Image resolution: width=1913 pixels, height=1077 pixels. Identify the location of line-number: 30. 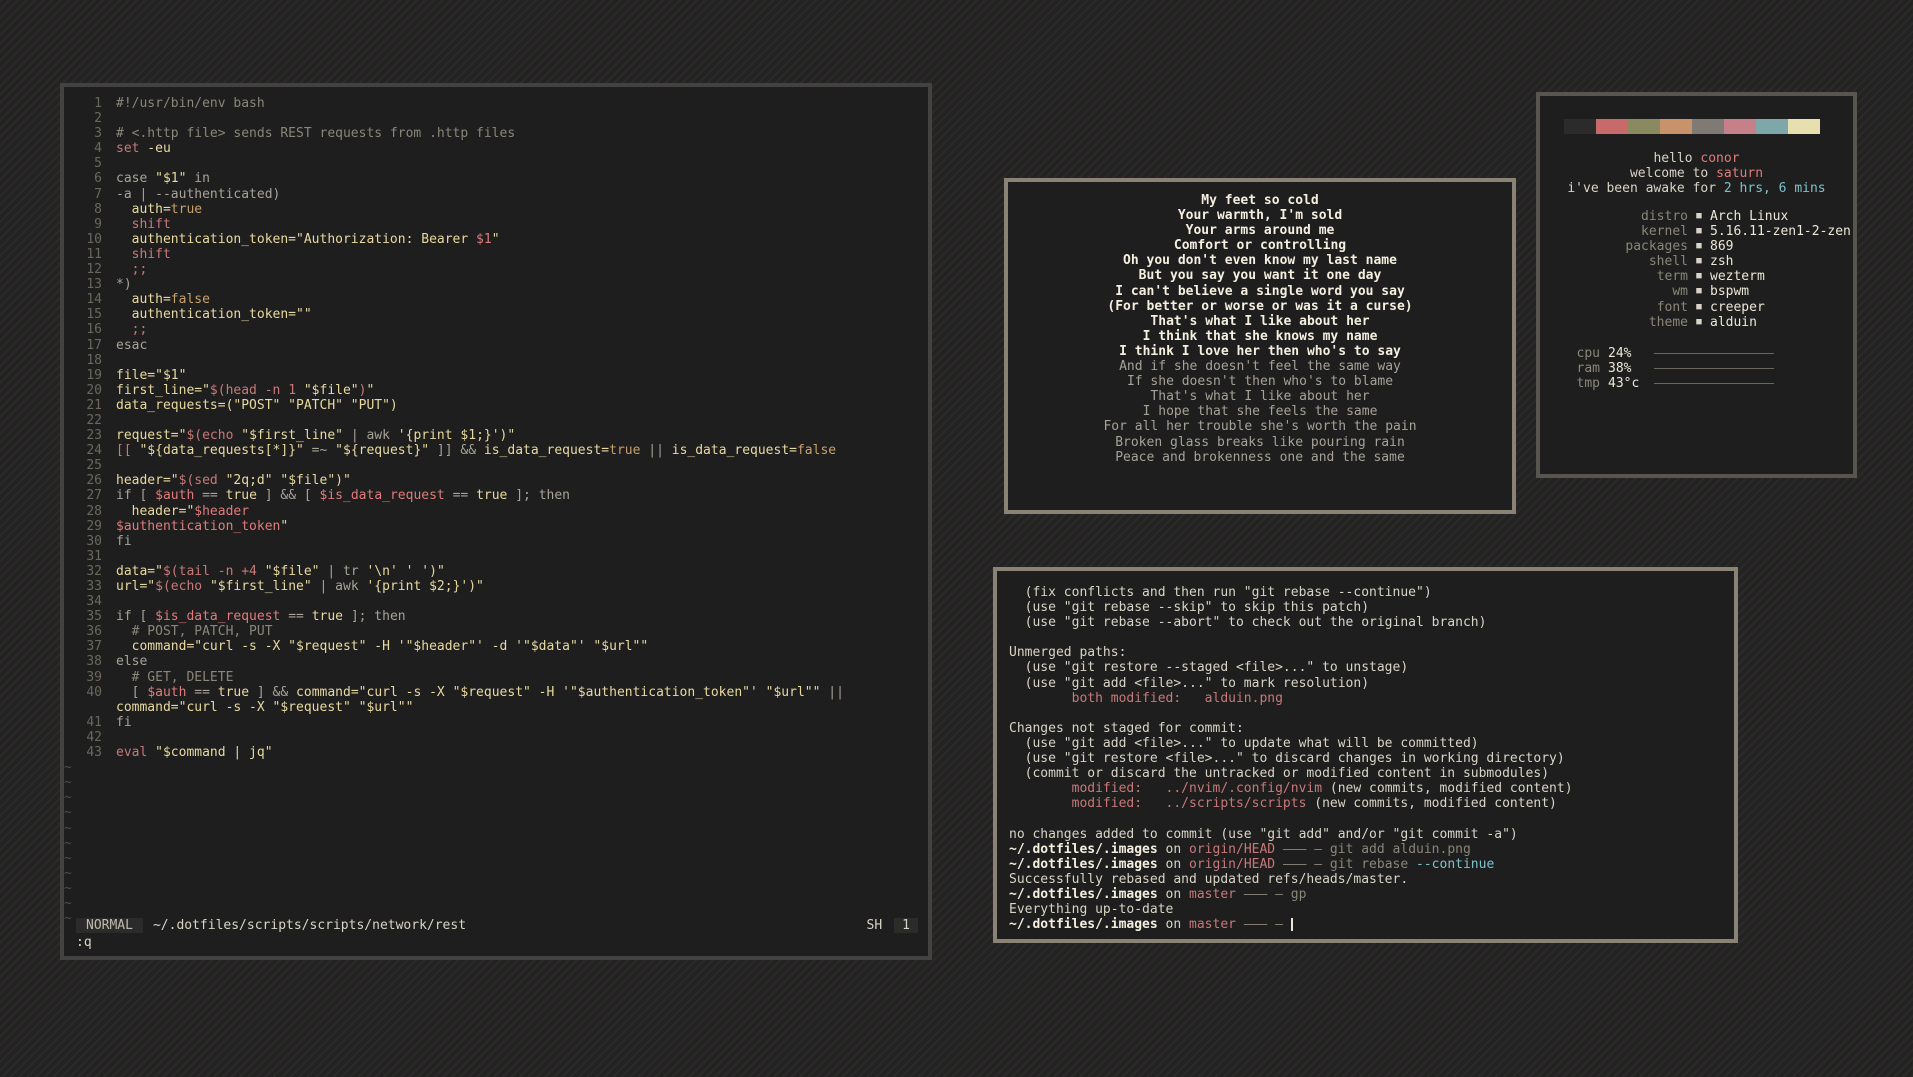
(94, 541).